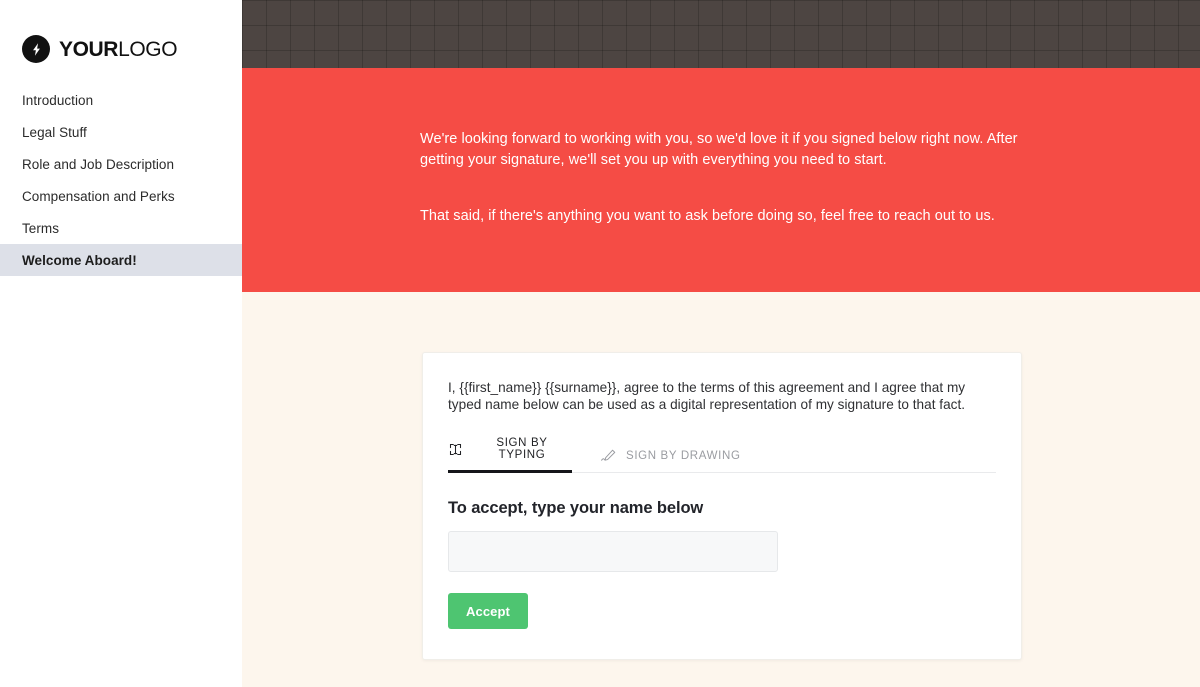 This screenshot has width=1200, height=687. I want to click on lightning-bolt-icon, so click(36, 49).